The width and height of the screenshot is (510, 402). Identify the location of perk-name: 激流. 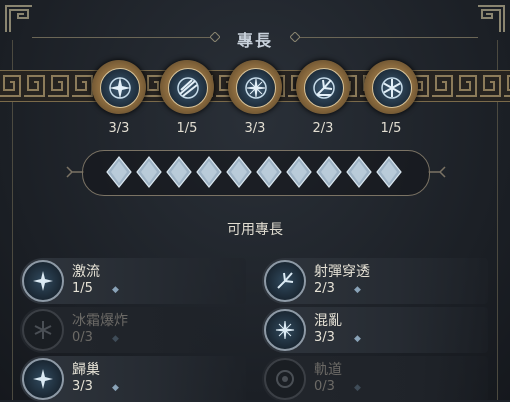
(86, 272).